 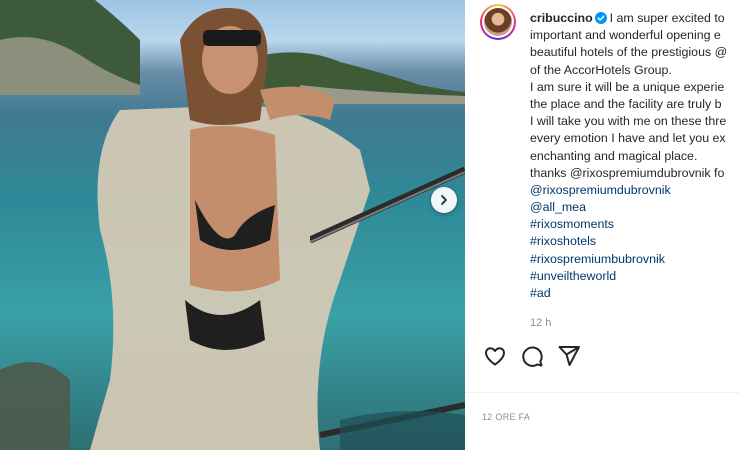 I want to click on paper-plane-icon, so click(x=569, y=356).